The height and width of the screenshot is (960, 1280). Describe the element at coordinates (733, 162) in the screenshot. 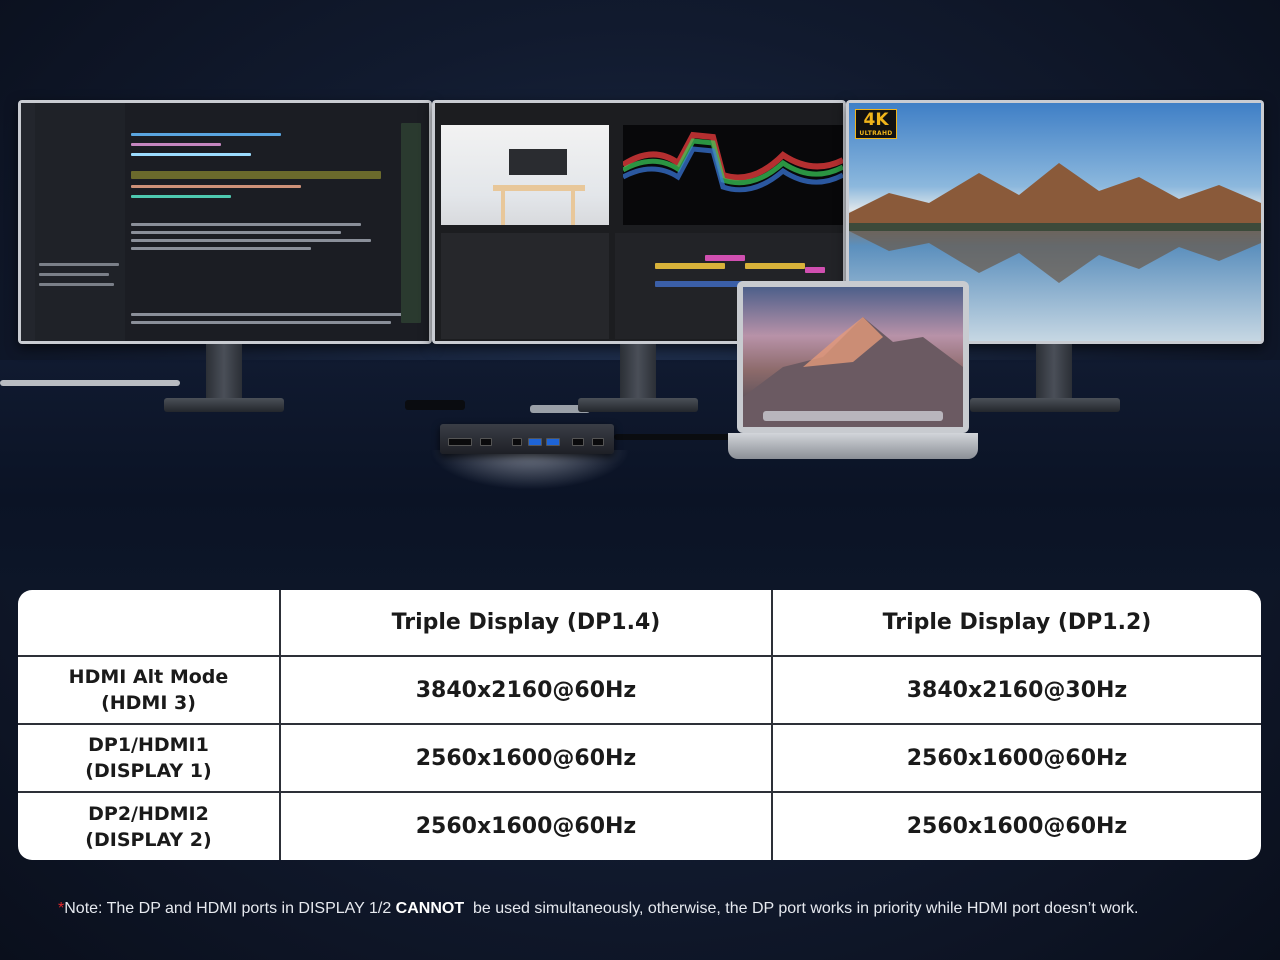

I see `scope-waveform` at that location.